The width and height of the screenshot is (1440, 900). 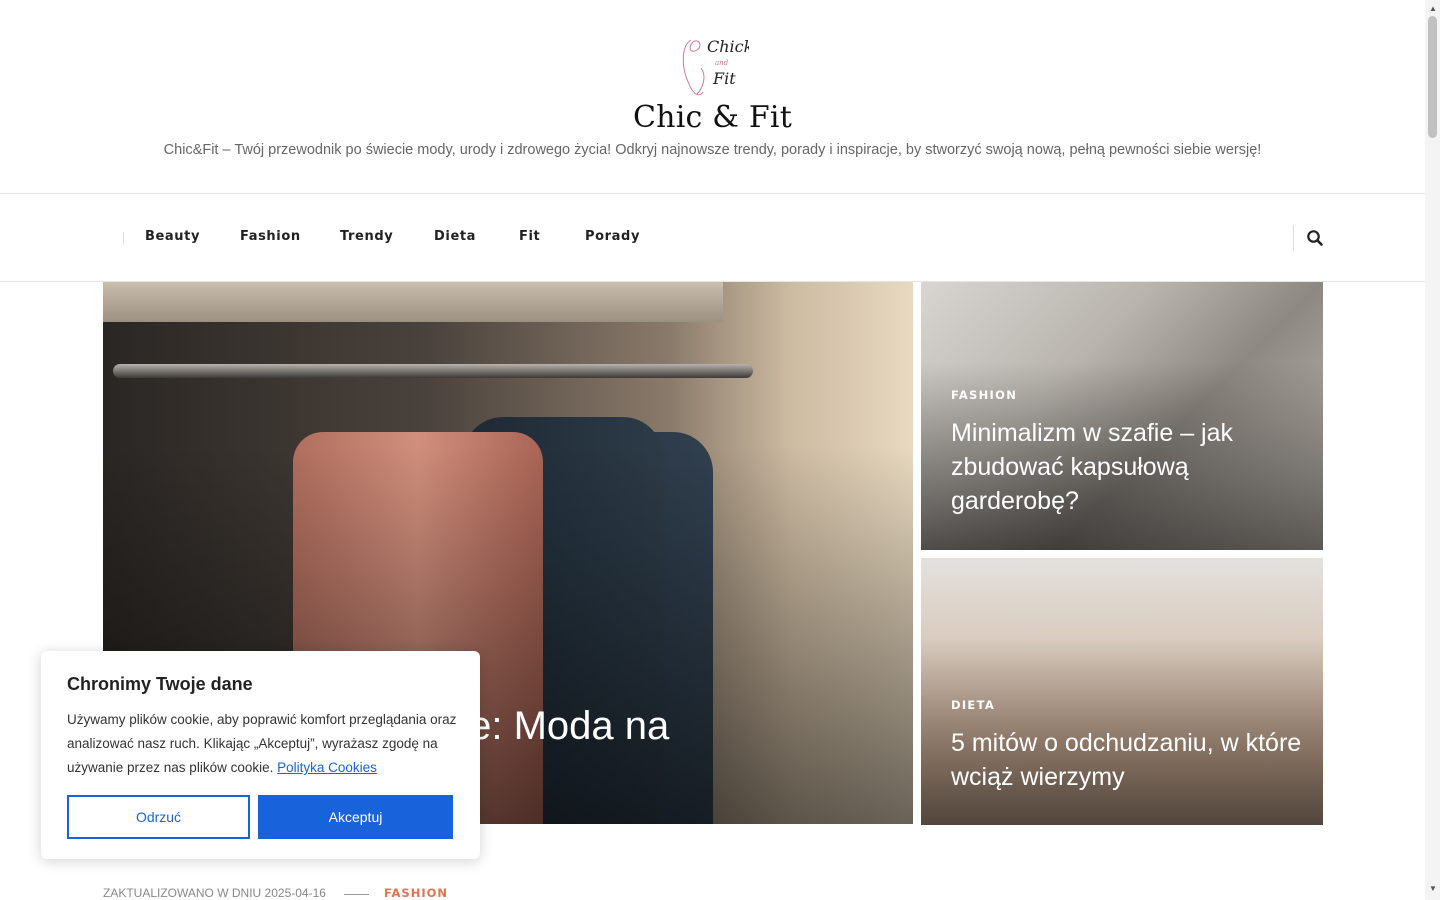 What do you see at coordinates (160, 684) in the screenshot?
I see `cookie-title: Chronimy Twoje dane` at bounding box center [160, 684].